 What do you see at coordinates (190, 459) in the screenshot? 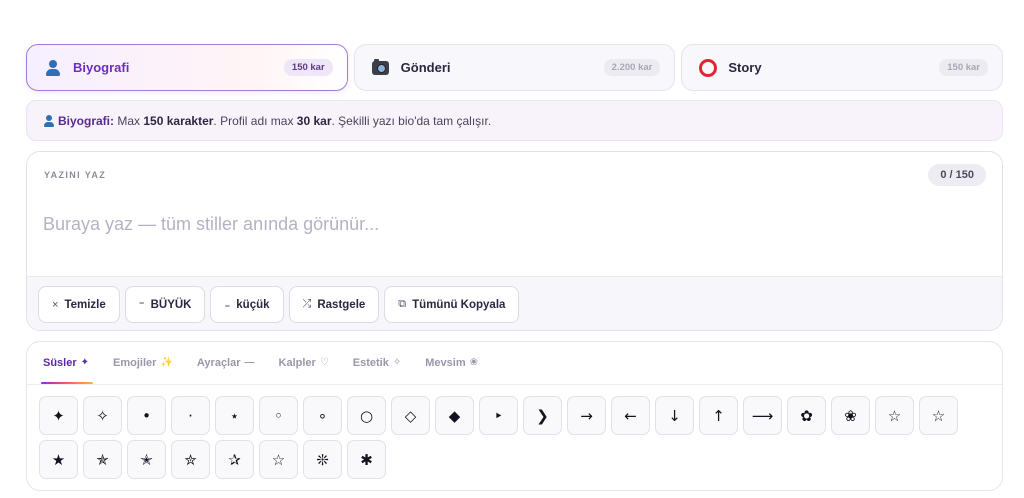
I see `symbol-button: ✮` at bounding box center [190, 459].